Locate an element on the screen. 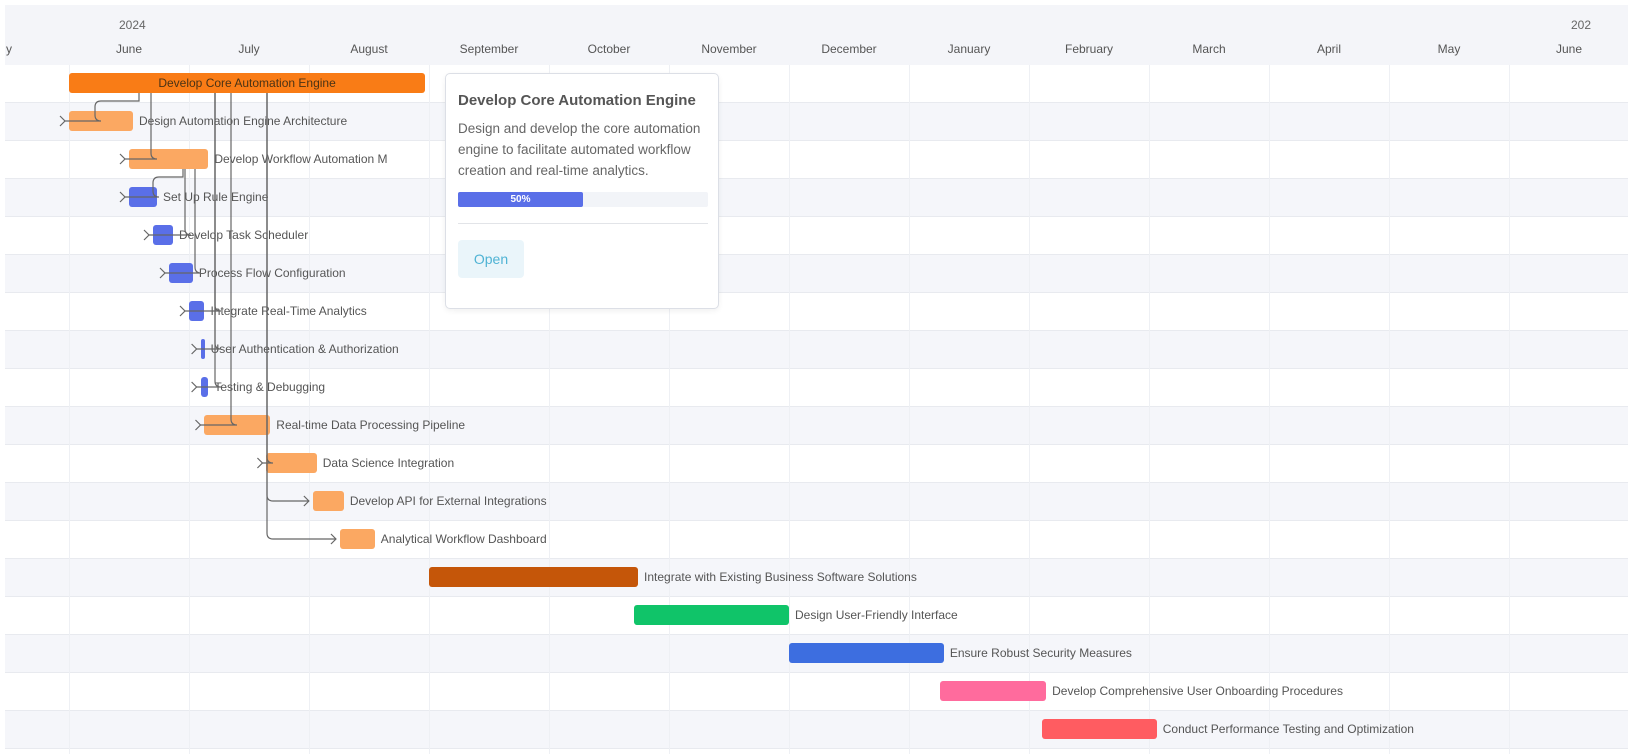  popup-divider is located at coordinates (583, 223).